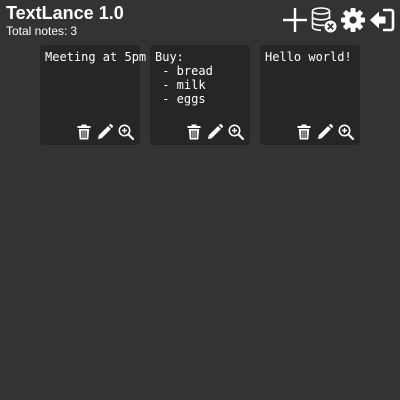 The height and width of the screenshot is (400, 400). I want to click on note-text: Hello world!, so click(308, 57).